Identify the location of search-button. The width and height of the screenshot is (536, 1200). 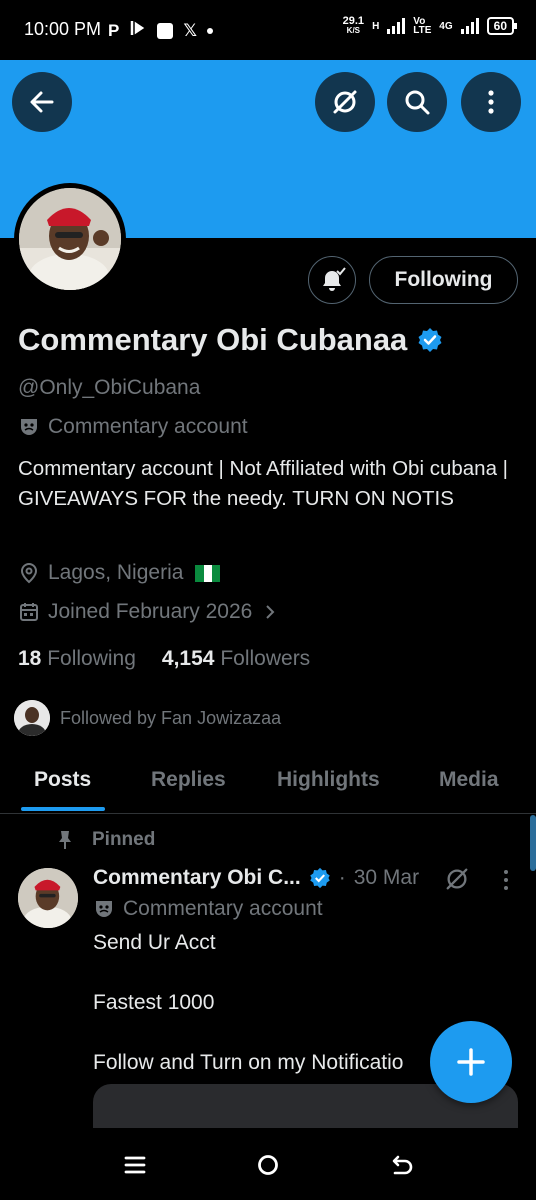
(417, 102).